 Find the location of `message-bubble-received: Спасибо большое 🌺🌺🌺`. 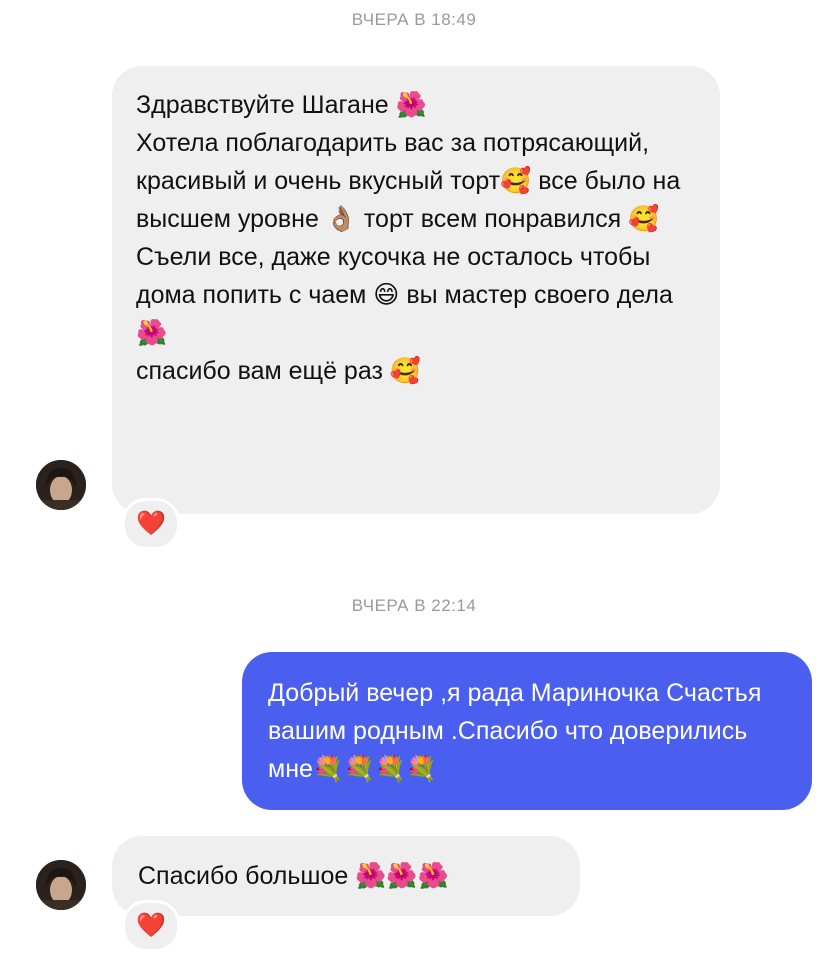

message-bubble-received: Спасибо большое 🌺🌺🌺 is located at coordinates (346, 876).